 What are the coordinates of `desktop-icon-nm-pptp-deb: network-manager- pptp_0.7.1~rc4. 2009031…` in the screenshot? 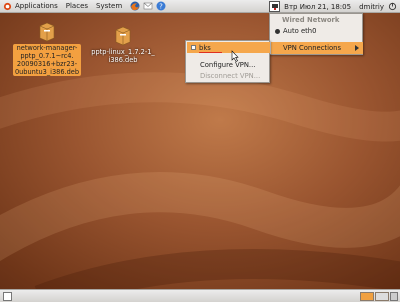 It's located at (47, 49).